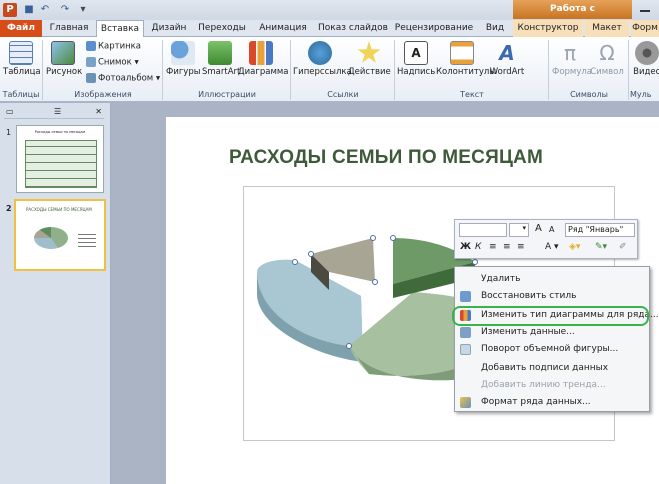 This screenshot has width=659, height=484. I want to click on tab-file: Файл, so click(21, 28).